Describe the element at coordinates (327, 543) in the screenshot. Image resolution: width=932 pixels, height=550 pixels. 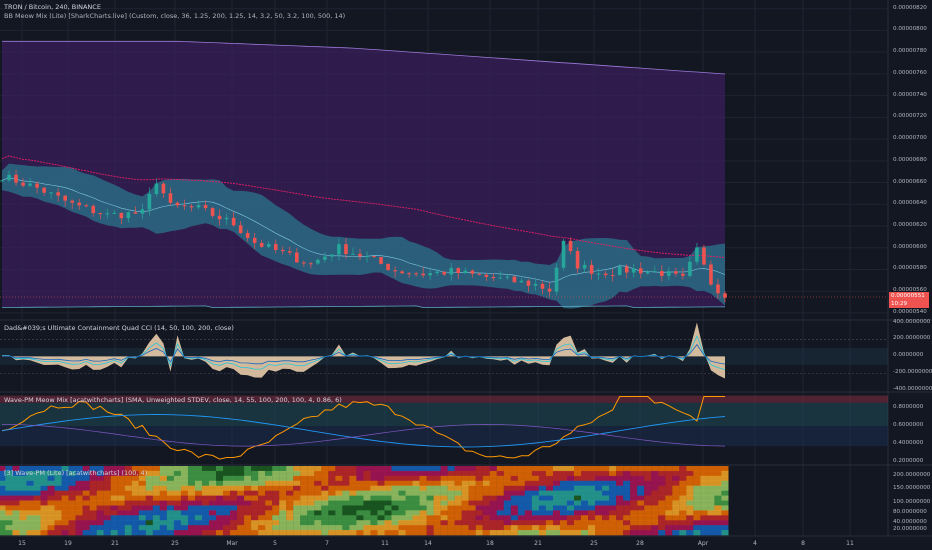
I see `time-tick-label: 7` at that location.